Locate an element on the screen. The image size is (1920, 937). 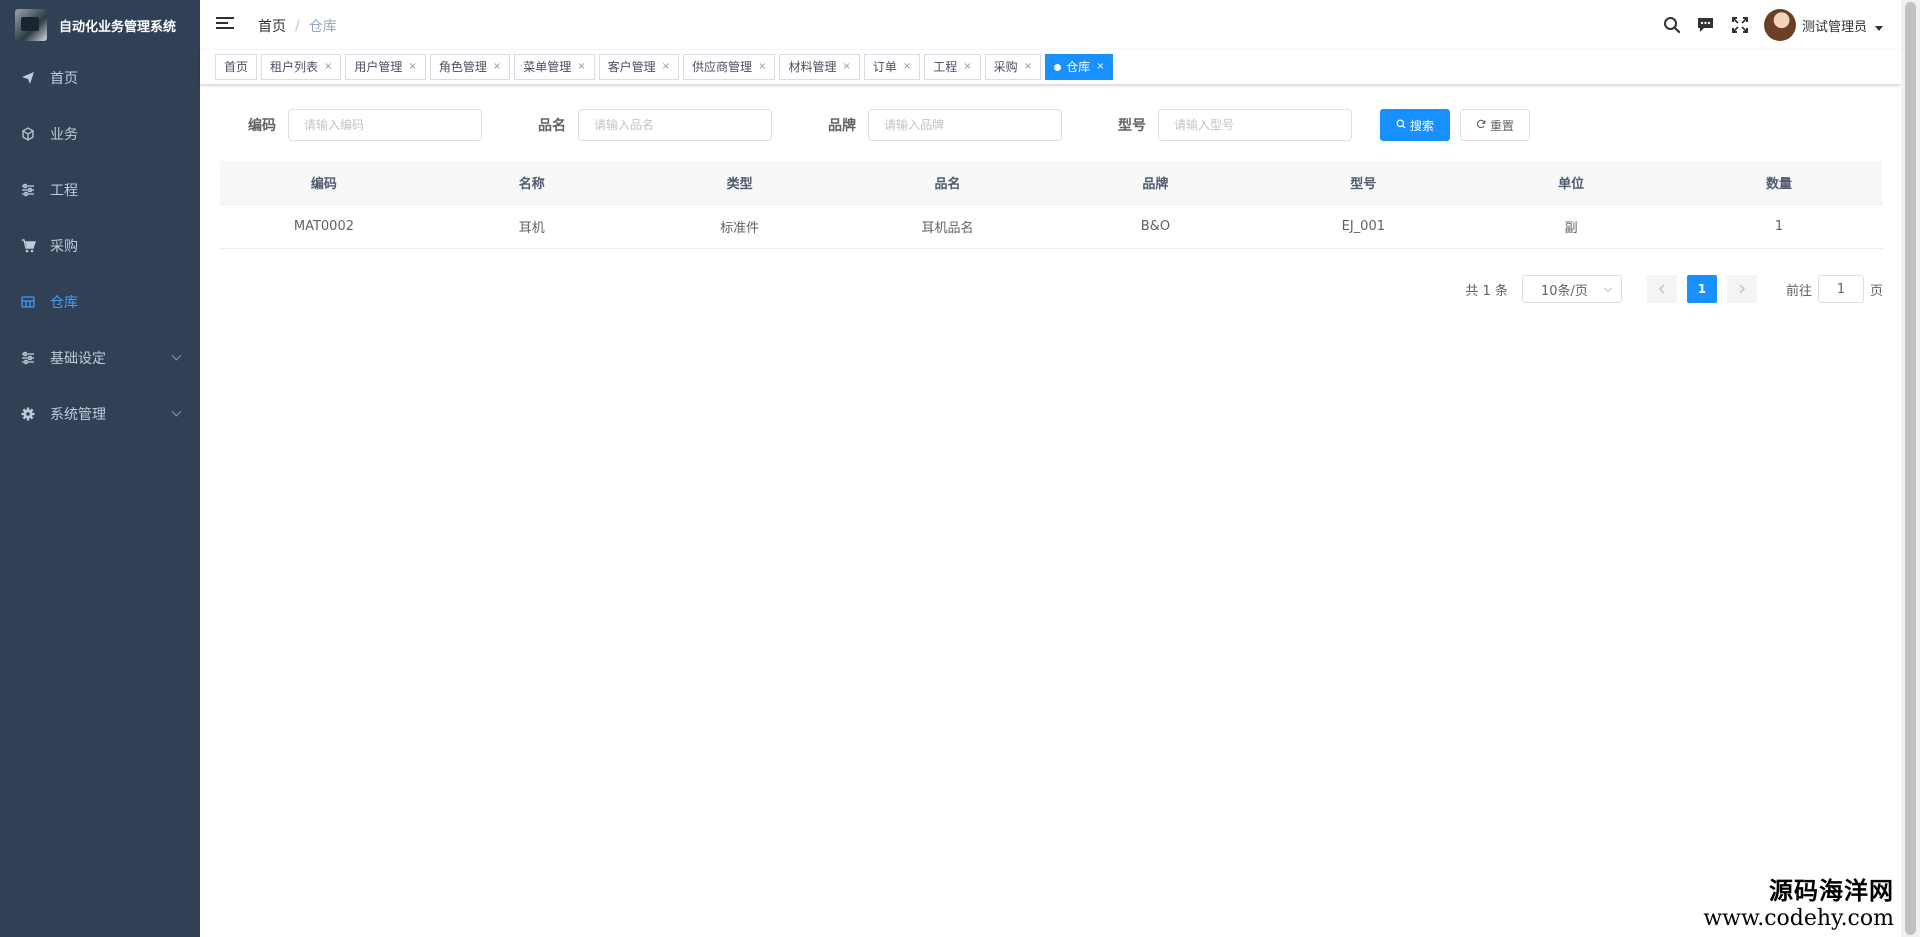
column-header: 单位 is located at coordinates (1571, 182).